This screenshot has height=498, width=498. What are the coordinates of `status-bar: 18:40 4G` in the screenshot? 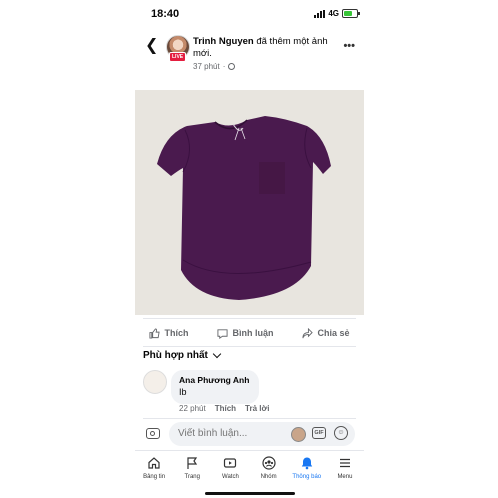 It's located at (249, 14).